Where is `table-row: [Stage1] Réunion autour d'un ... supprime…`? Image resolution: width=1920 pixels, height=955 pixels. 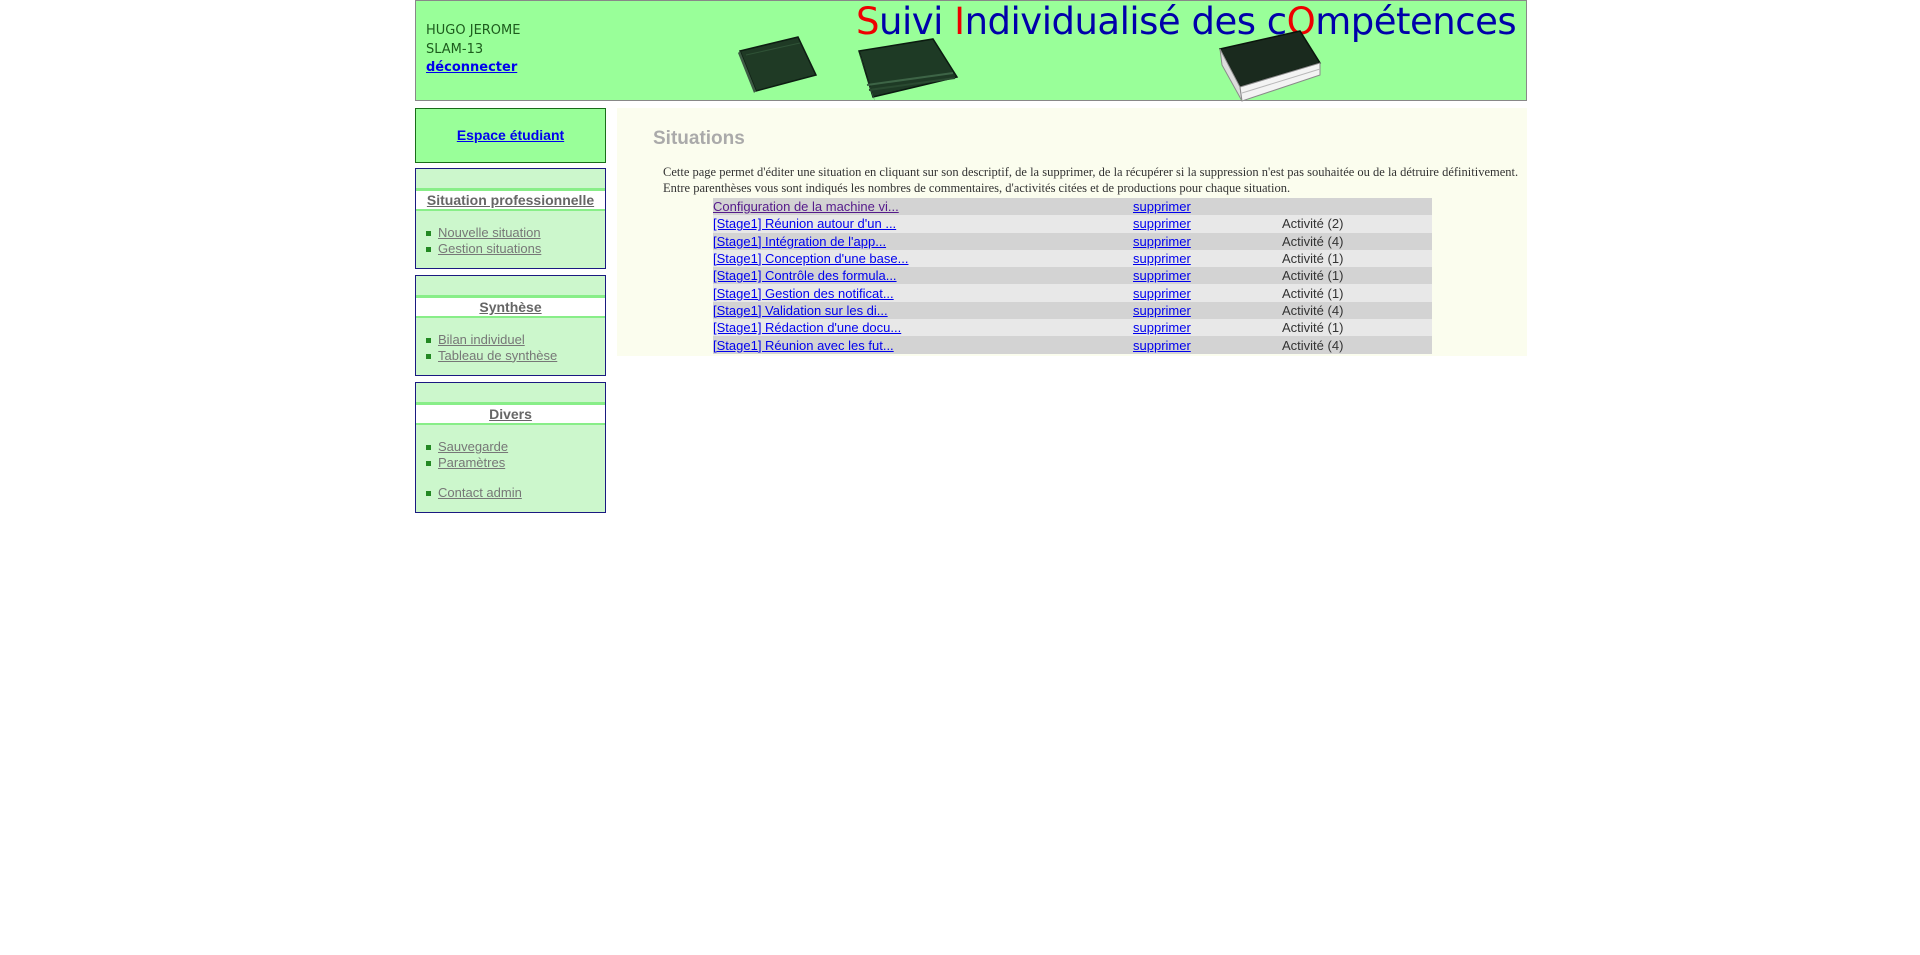
table-row: [Stage1] Réunion autour d'un ... supprime… is located at coordinates (1072, 224).